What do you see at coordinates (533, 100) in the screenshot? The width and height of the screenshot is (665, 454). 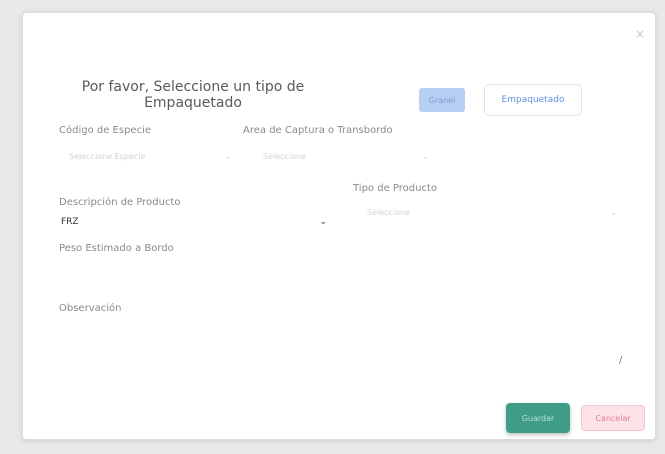 I see `empaquetado-button: Empaquetado` at bounding box center [533, 100].